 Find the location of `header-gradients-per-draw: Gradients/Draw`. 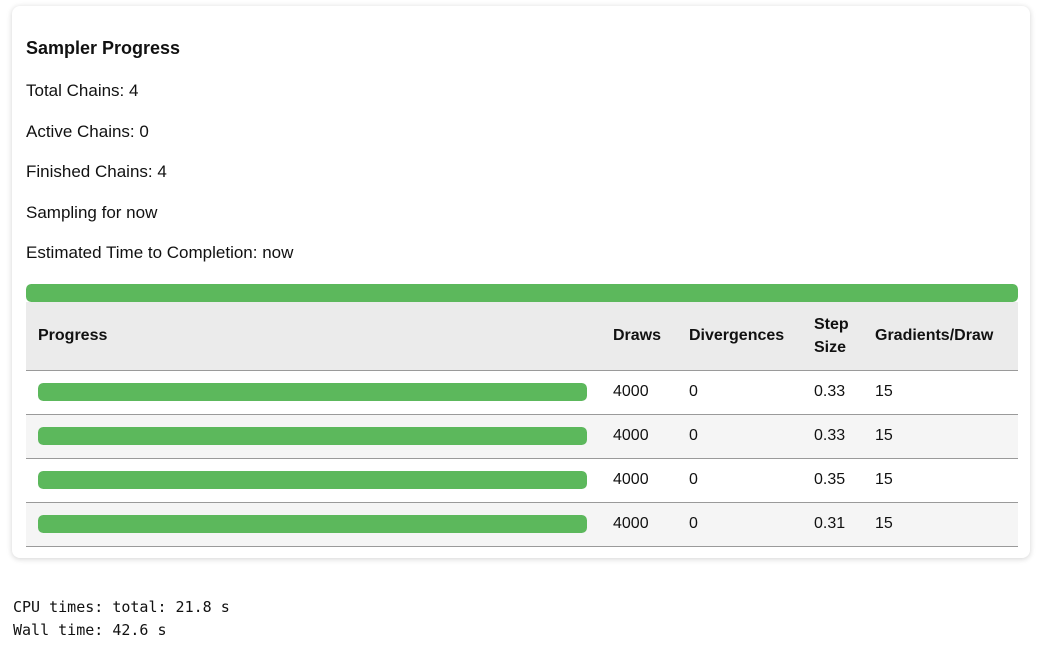

header-gradients-per-draw: Gradients/Draw is located at coordinates (940, 336).